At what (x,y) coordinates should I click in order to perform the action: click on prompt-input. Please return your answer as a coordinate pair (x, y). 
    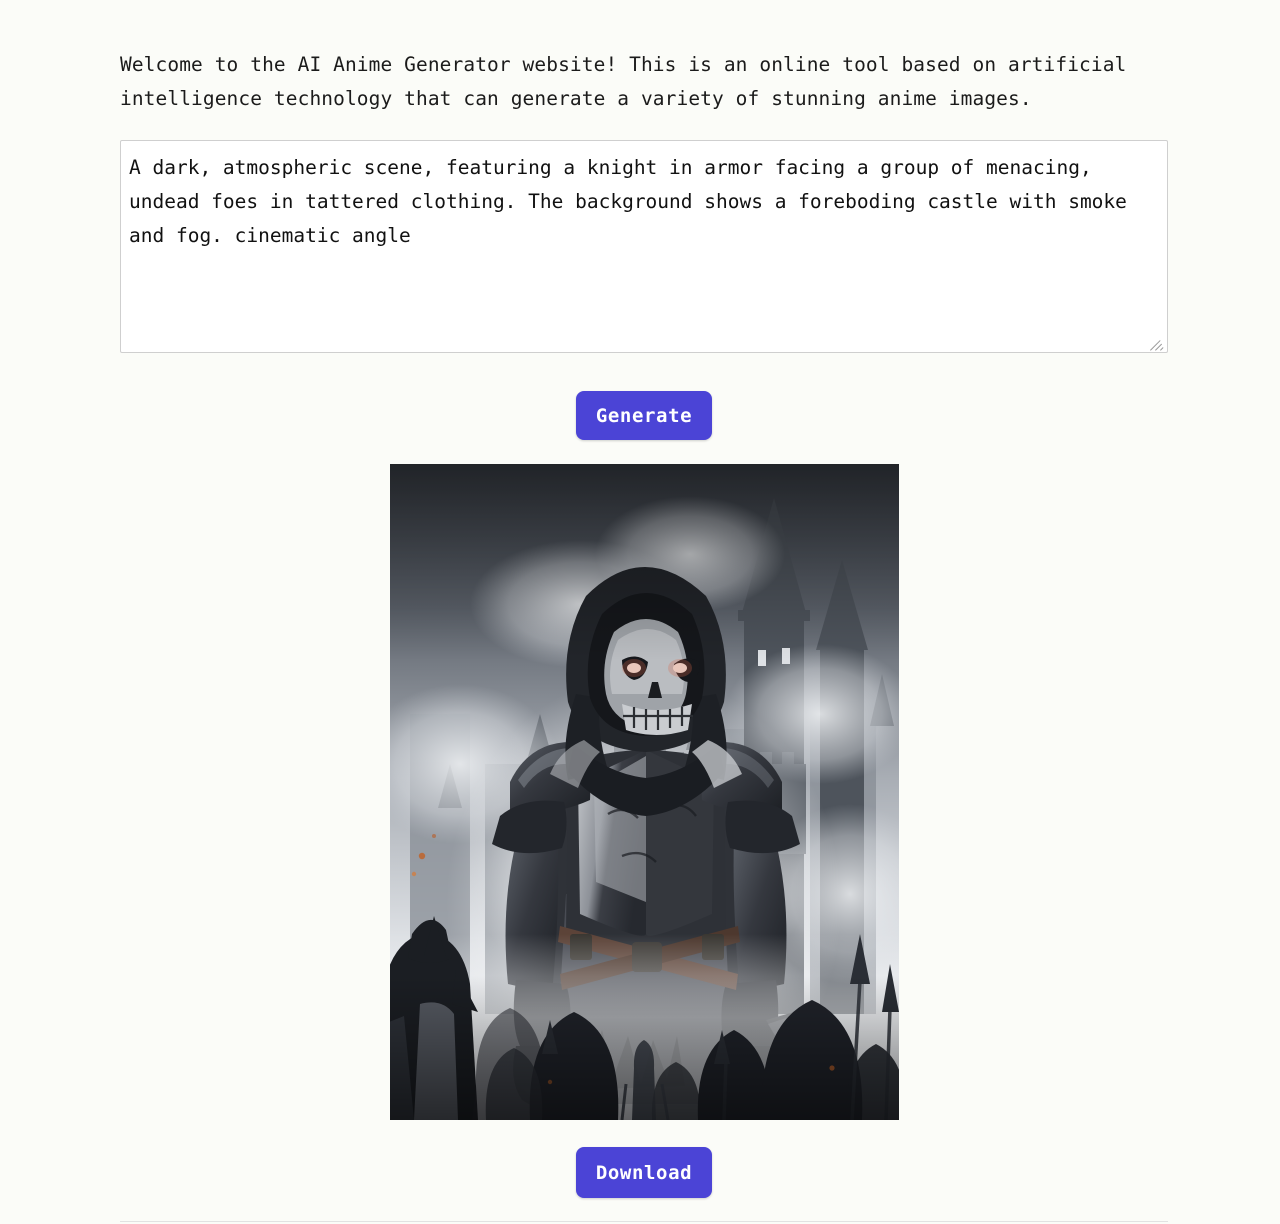
    Looking at the image, I should click on (644, 246).